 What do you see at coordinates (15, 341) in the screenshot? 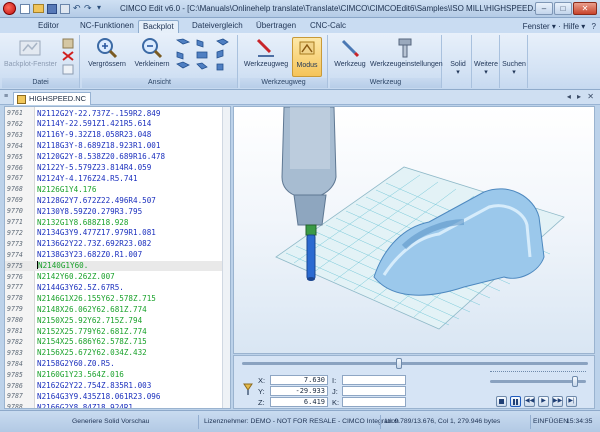
I see `line-number: 9782` at bounding box center [15, 341].